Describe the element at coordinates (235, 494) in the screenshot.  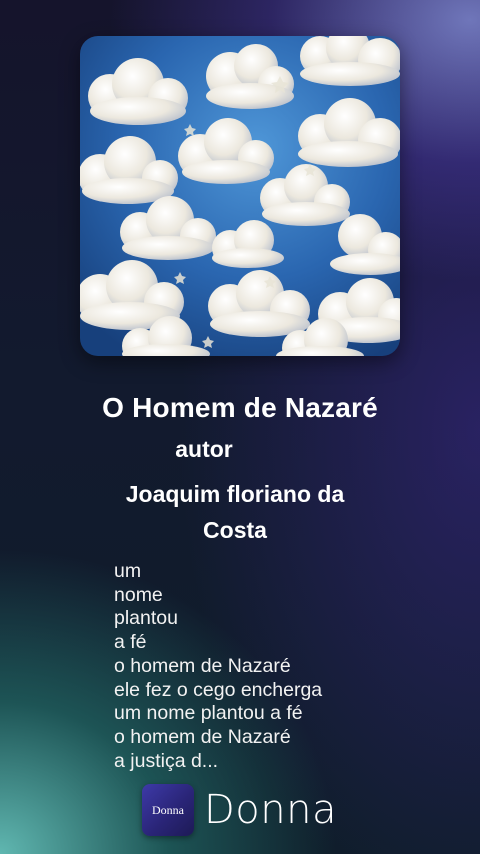
I see `author-name-line-1: Joaquim floriano da` at that location.